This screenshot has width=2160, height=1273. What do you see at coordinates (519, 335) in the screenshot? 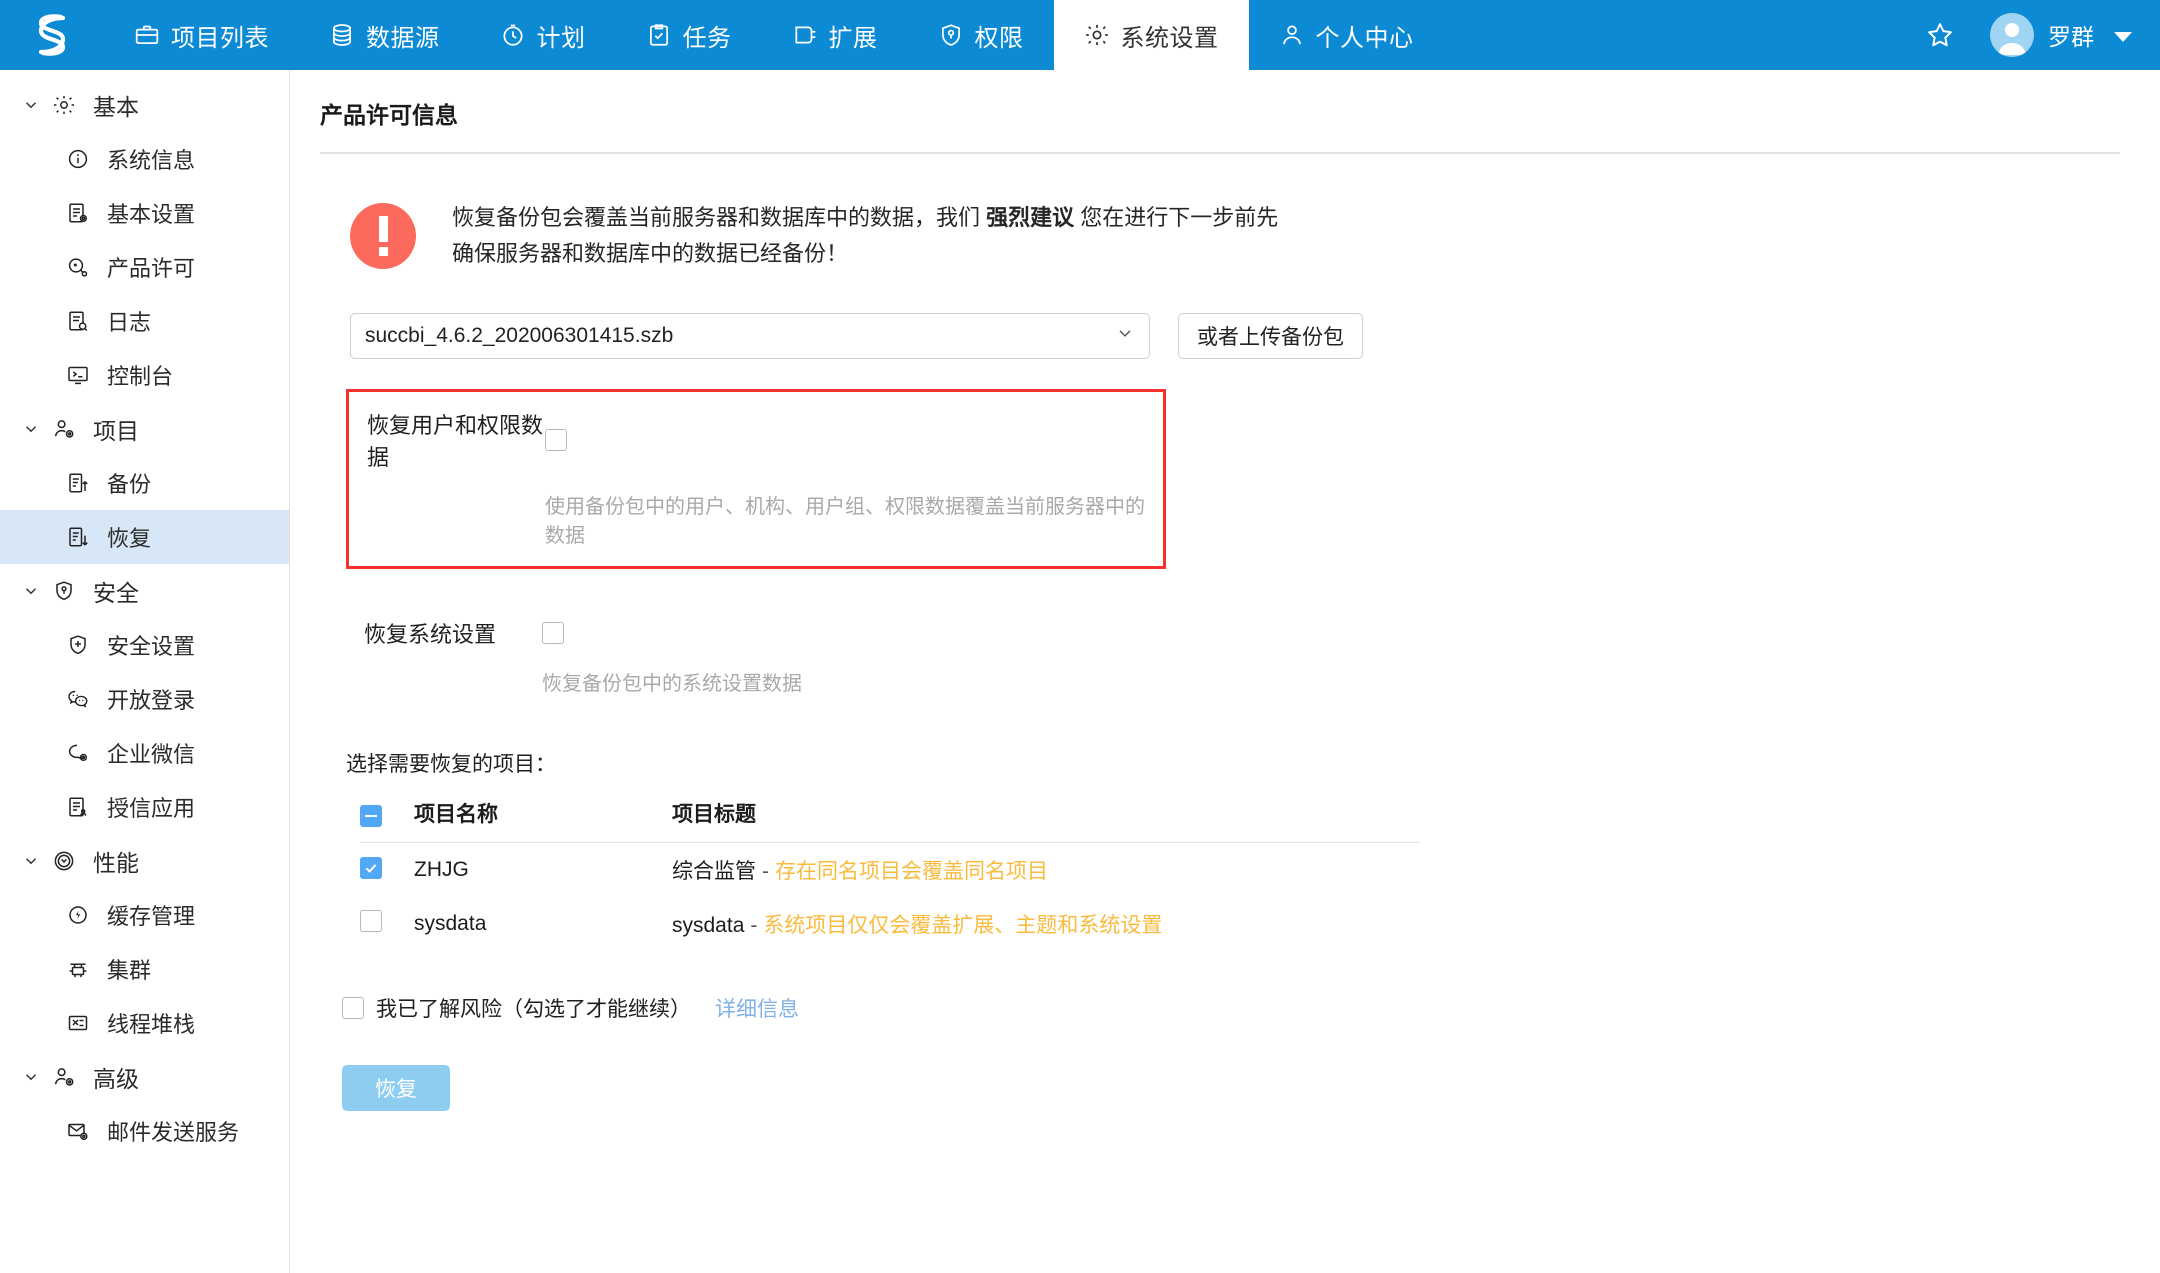
I see `backup-file-value: succbi_4.6.2_202006301415.szb` at bounding box center [519, 335].